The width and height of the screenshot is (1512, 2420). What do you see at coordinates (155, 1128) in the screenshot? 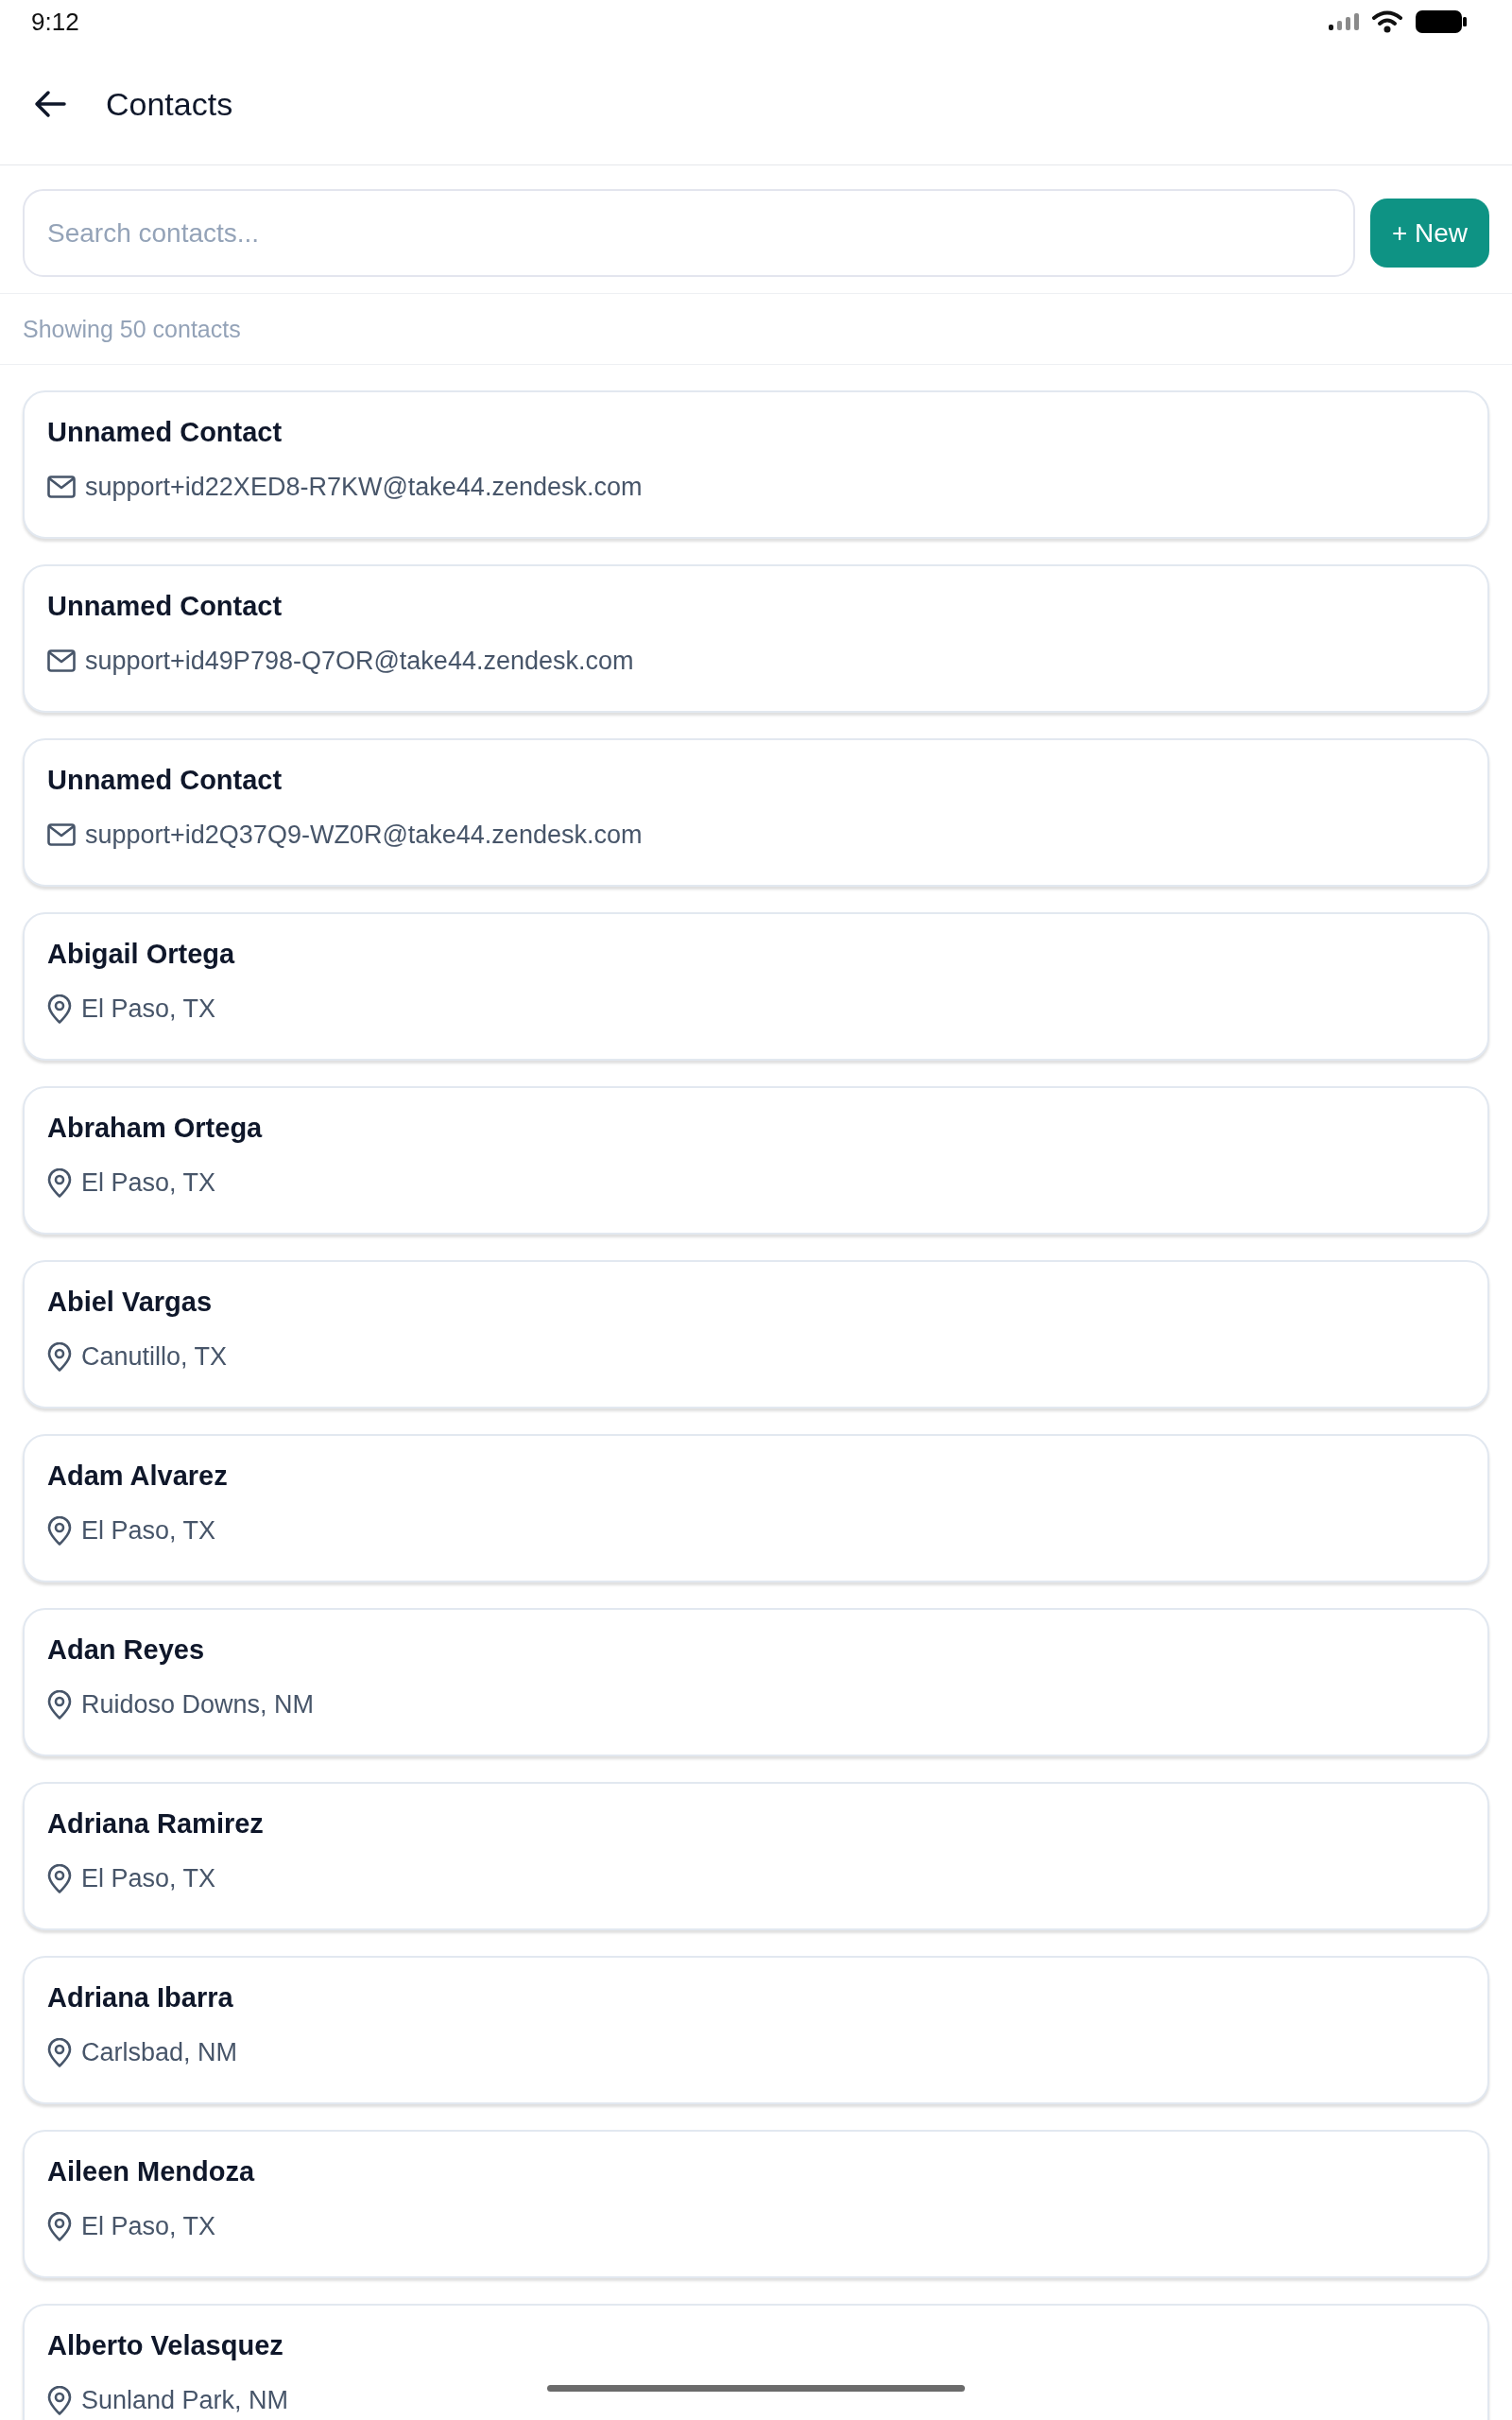
I see `contact-name: Abraham Ortega` at bounding box center [155, 1128].